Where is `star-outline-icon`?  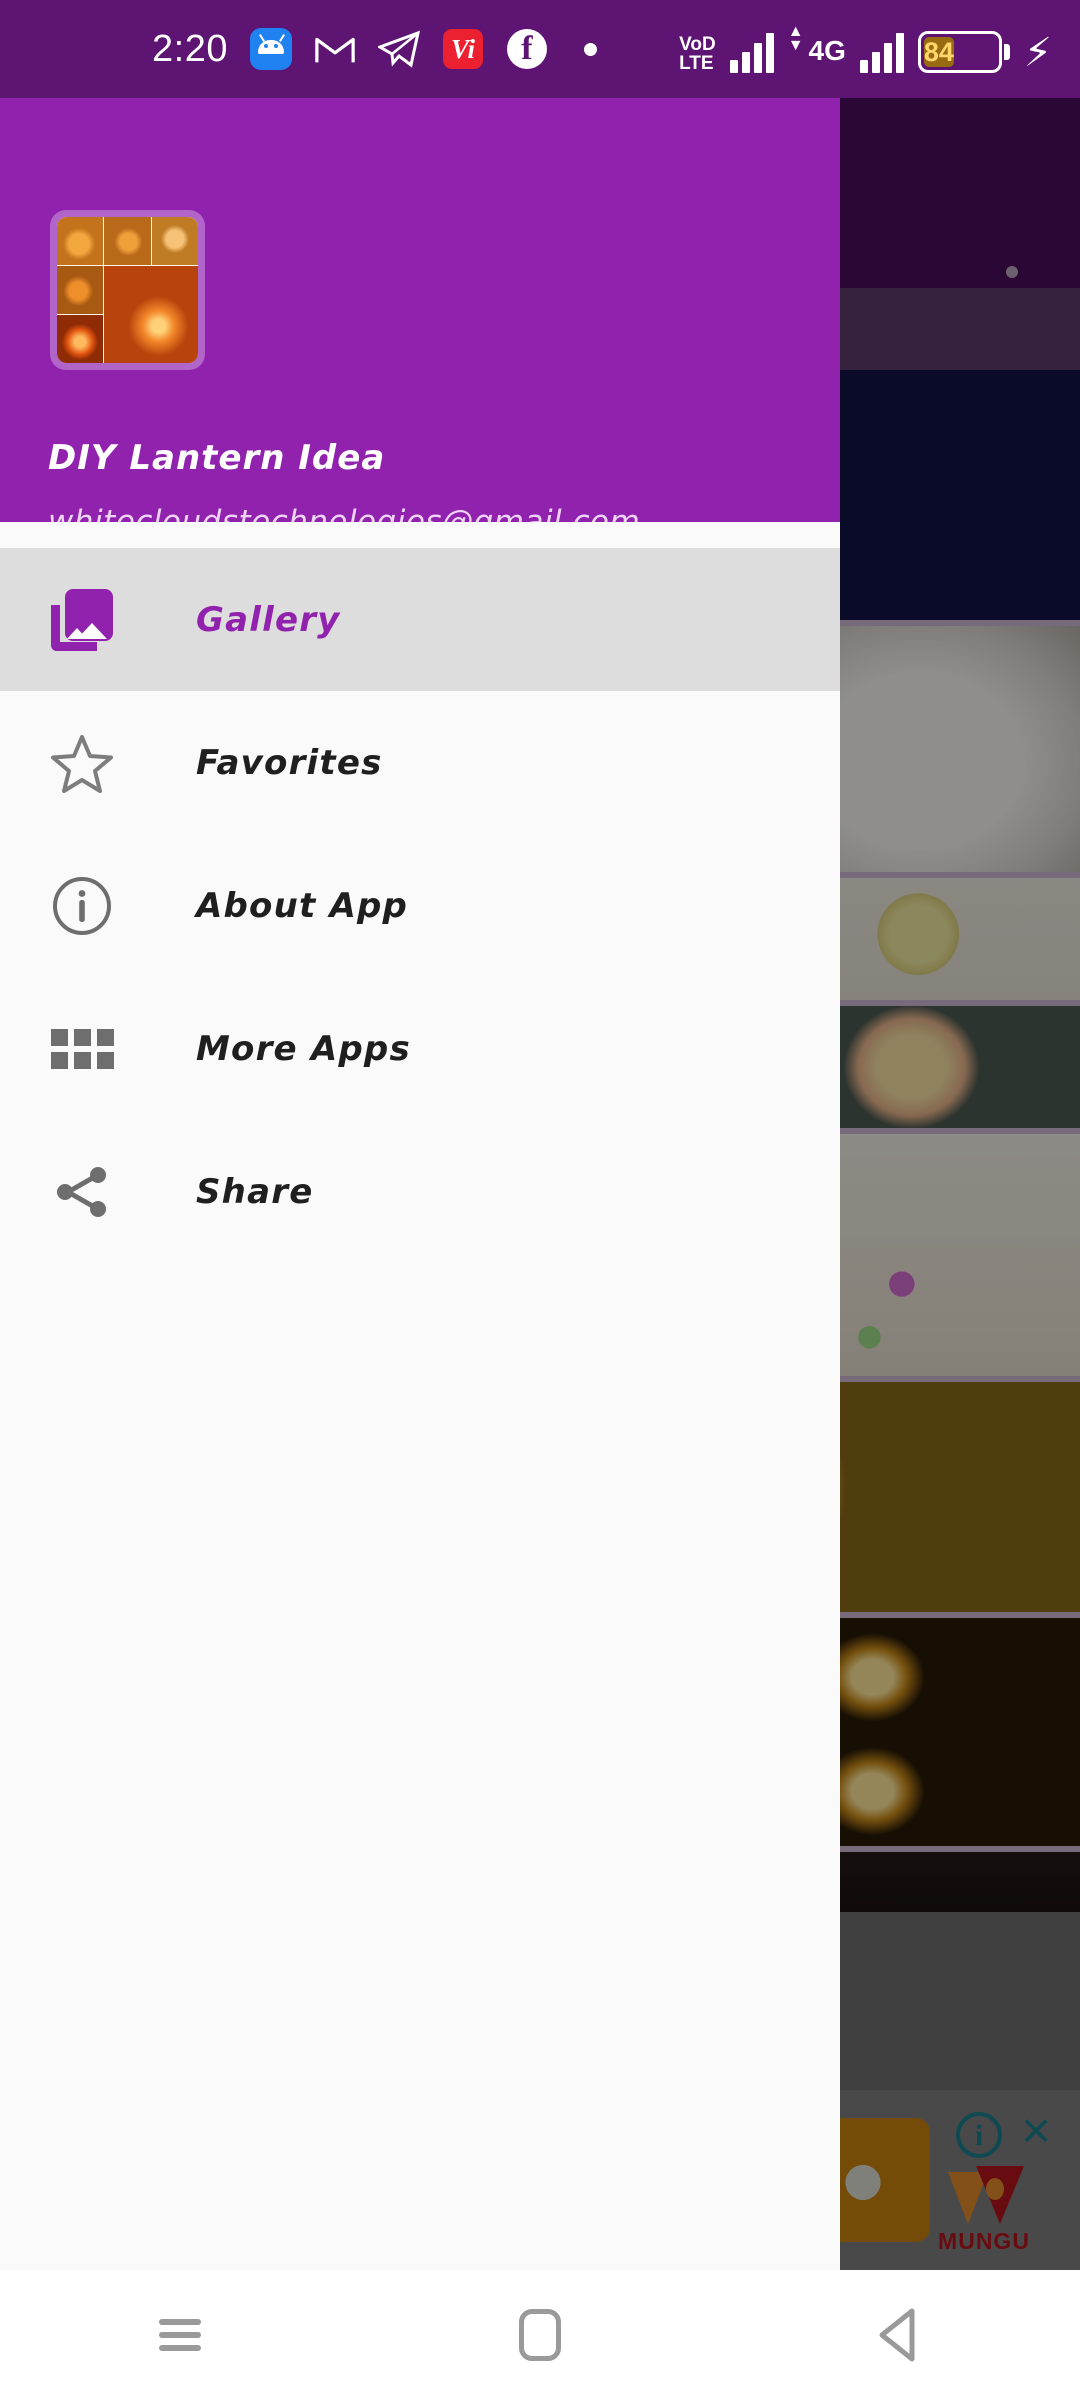 star-outline-icon is located at coordinates (82, 763).